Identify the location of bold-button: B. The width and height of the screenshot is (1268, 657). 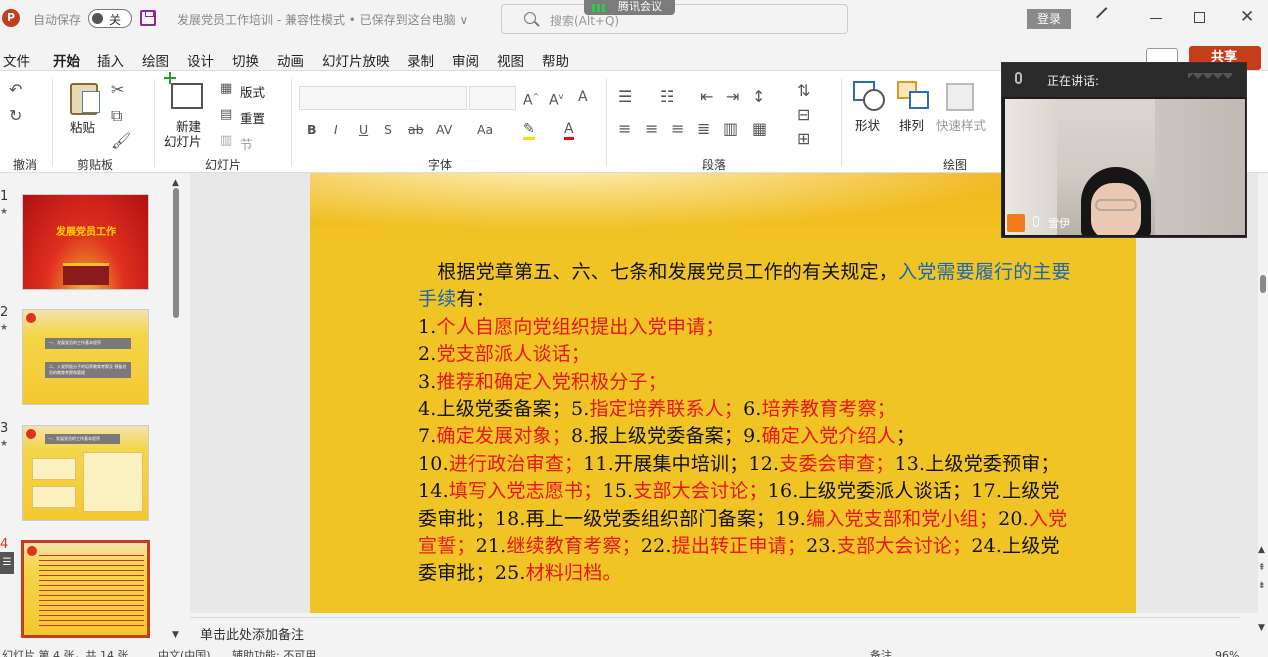
(312, 129).